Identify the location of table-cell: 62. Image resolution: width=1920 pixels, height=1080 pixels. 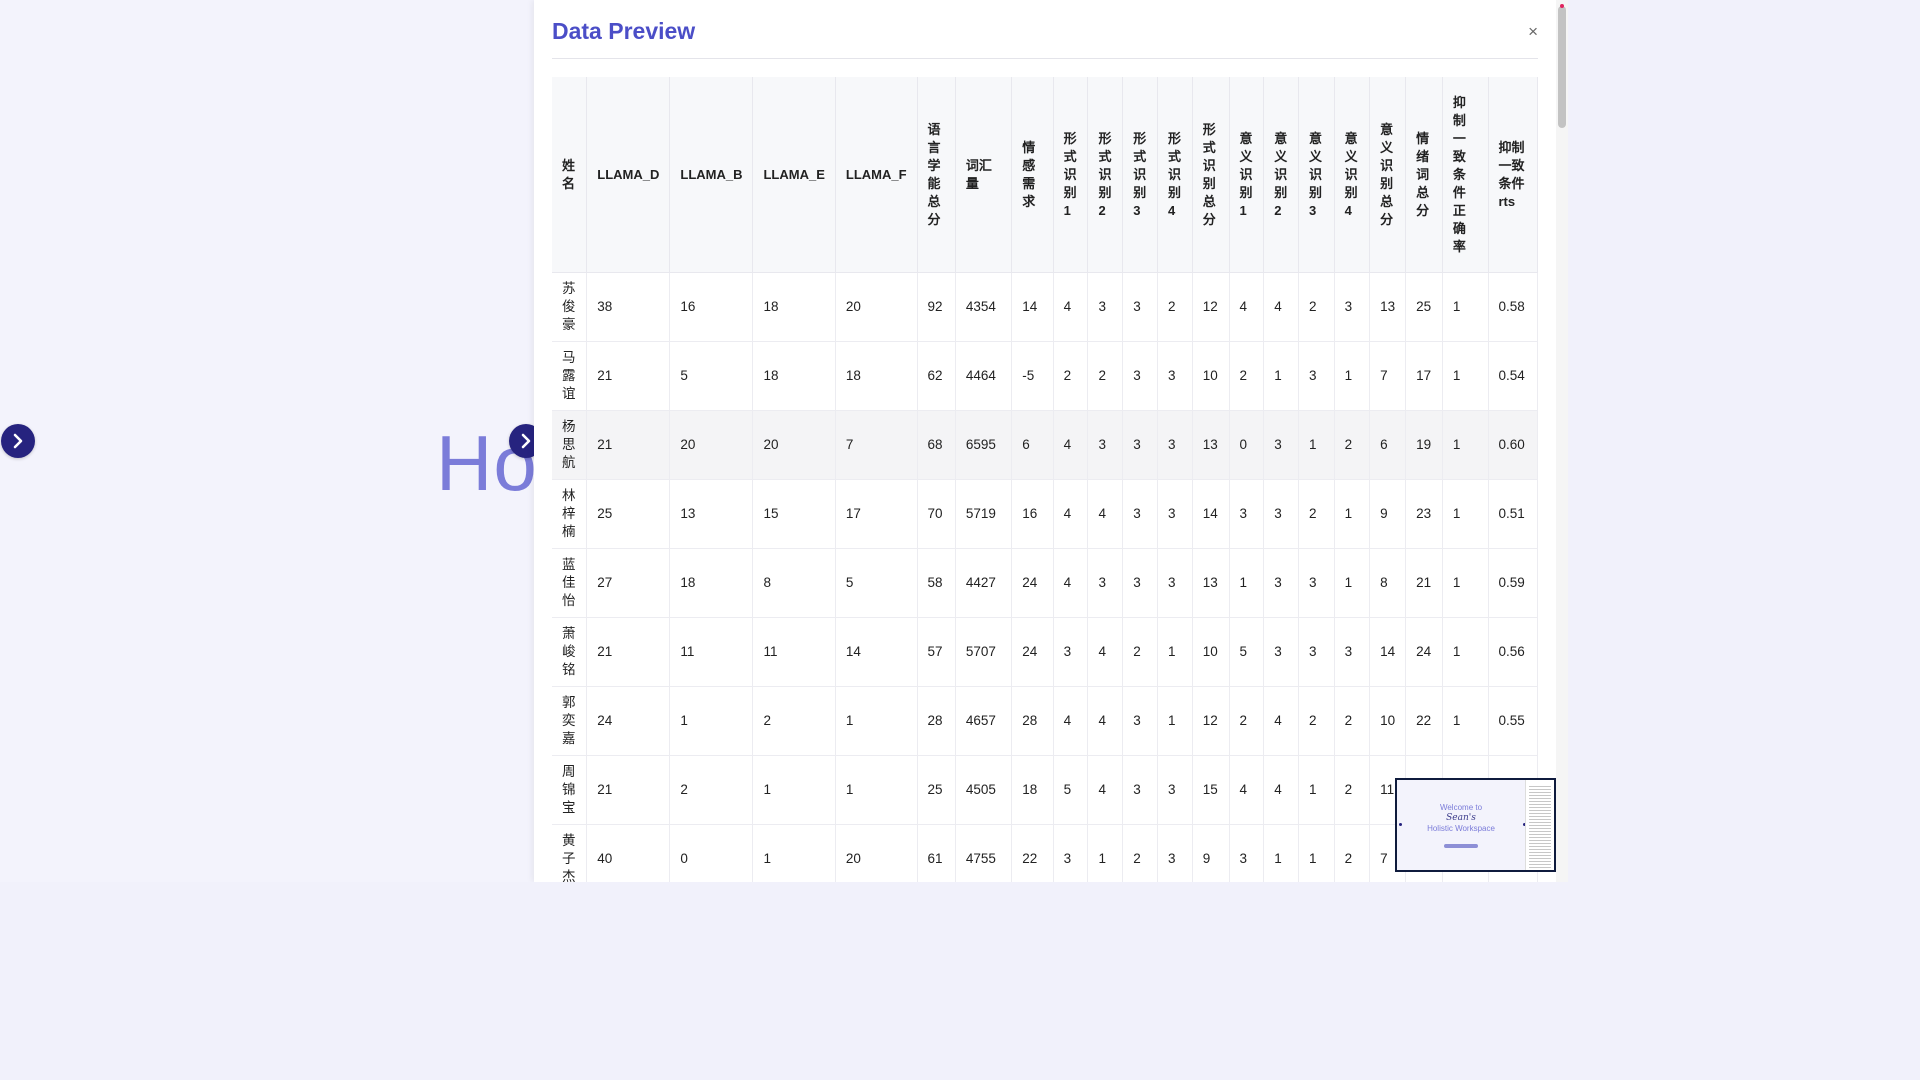
(936, 376).